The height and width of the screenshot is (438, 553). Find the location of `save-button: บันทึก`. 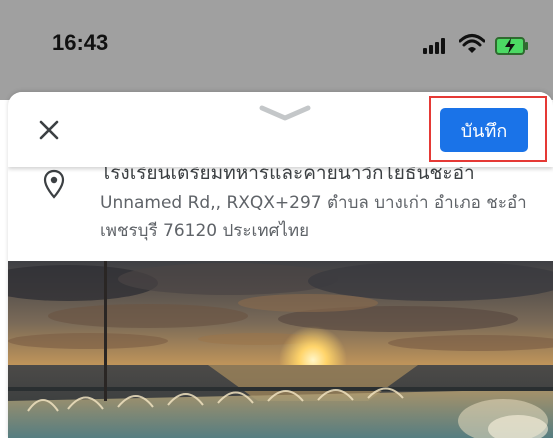

save-button: บันทึก is located at coordinates (484, 130).